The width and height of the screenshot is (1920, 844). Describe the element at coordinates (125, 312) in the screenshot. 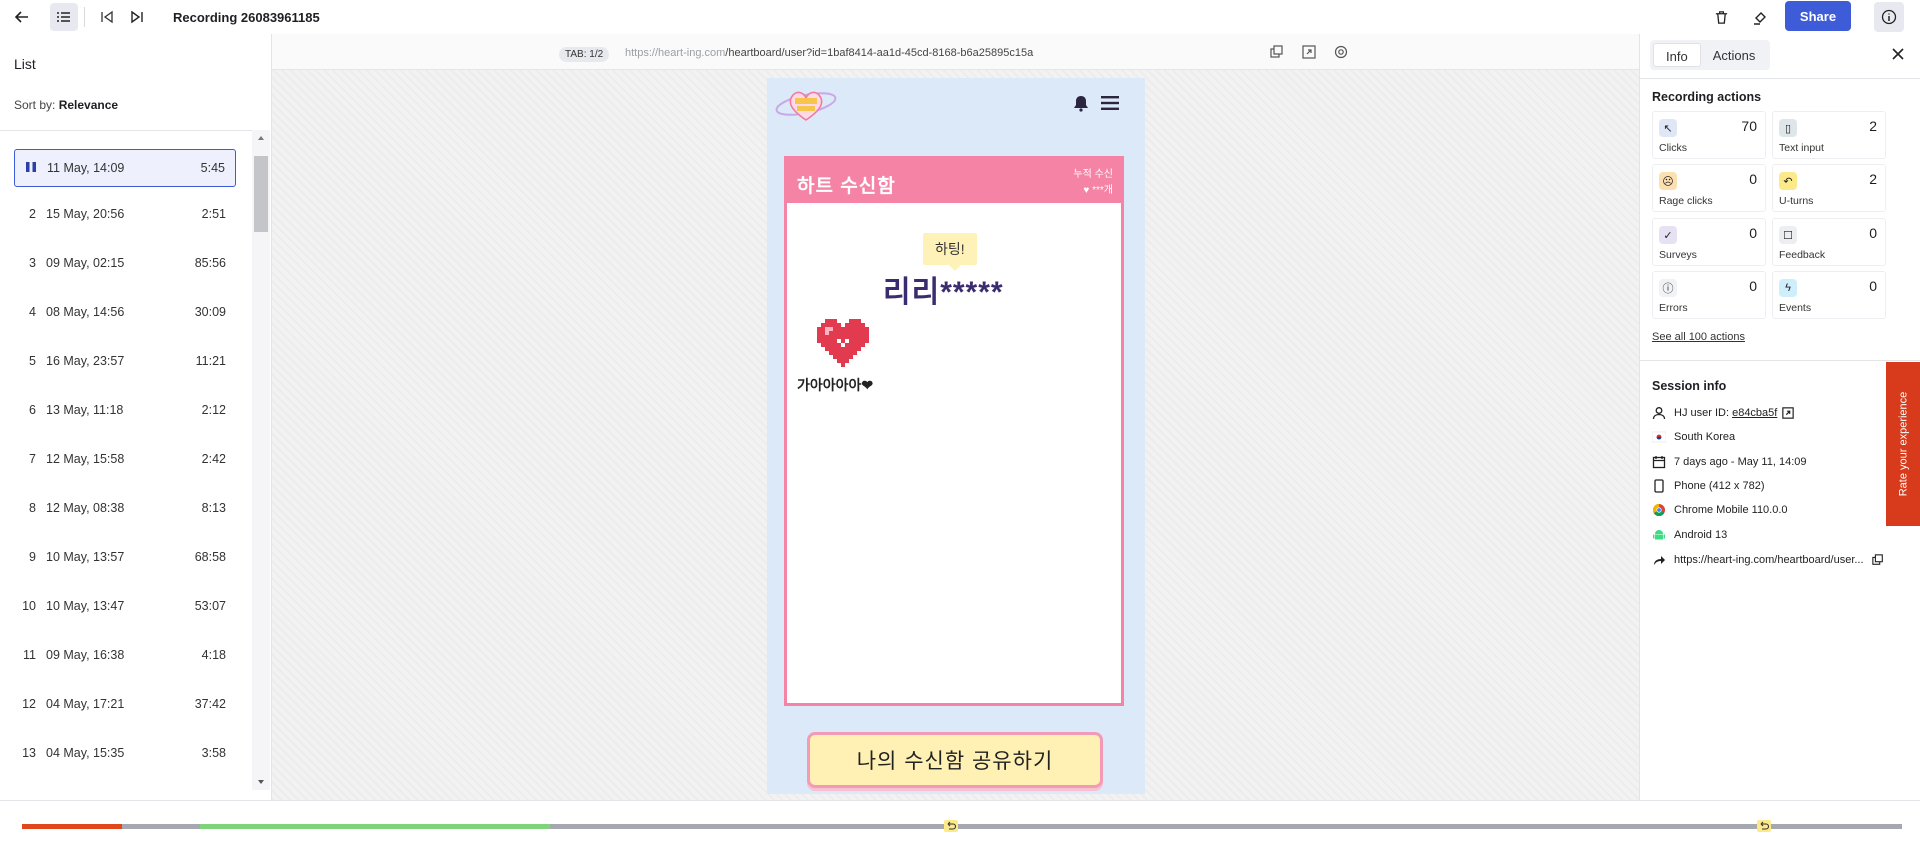

I see `list-item: 4 08 May, 14:56 30:09` at that location.